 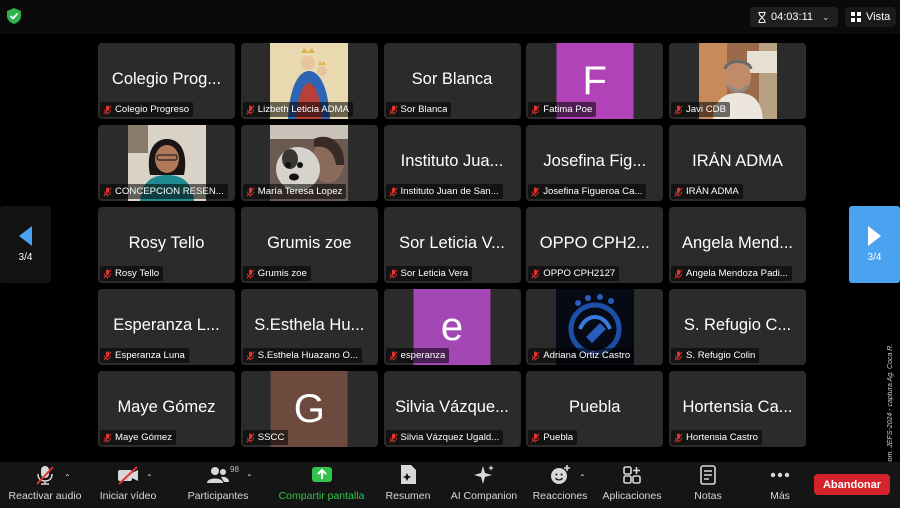 What do you see at coordinates (560, 485) in the screenshot?
I see `reactions-button: ⌃ Reacciones` at bounding box center [560, 485].